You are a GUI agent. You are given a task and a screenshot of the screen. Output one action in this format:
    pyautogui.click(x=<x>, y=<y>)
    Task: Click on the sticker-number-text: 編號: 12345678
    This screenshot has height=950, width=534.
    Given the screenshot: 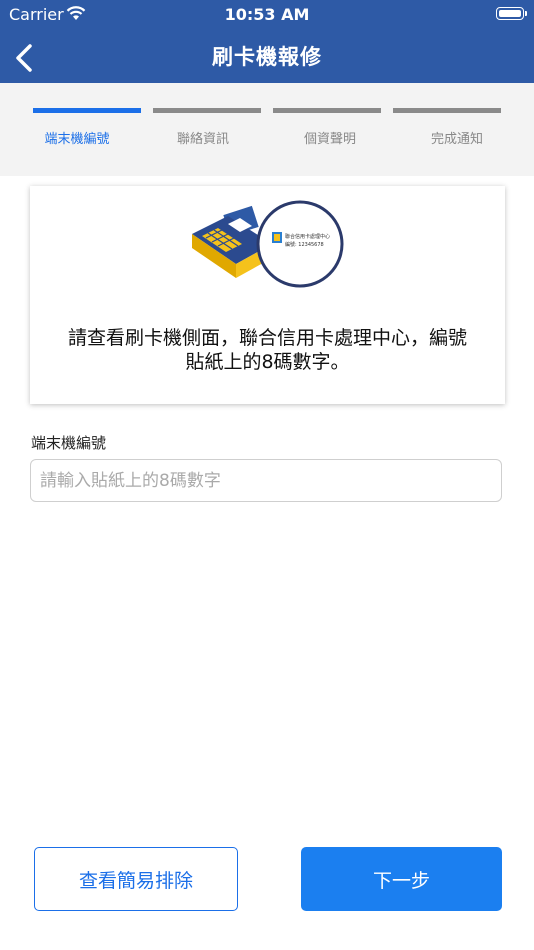 What is the action you would take?
    pyautogui.click(x=304, y=244)
    